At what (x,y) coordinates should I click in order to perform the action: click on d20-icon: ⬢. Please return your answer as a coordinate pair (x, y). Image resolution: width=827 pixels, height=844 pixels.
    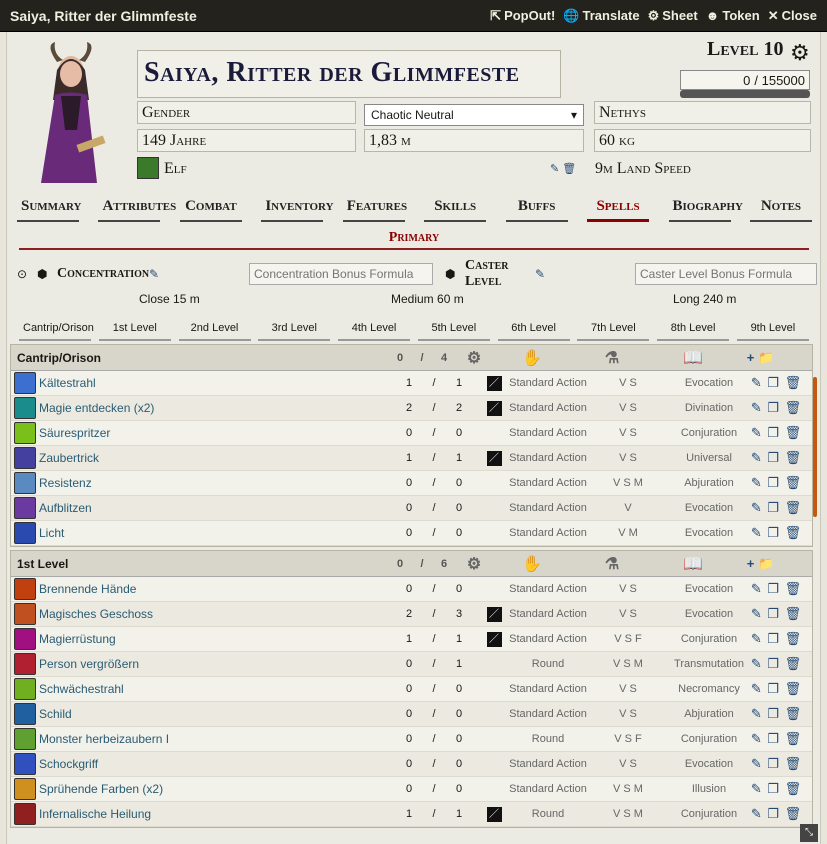
    Looking at the image, I should click on (455, 274).